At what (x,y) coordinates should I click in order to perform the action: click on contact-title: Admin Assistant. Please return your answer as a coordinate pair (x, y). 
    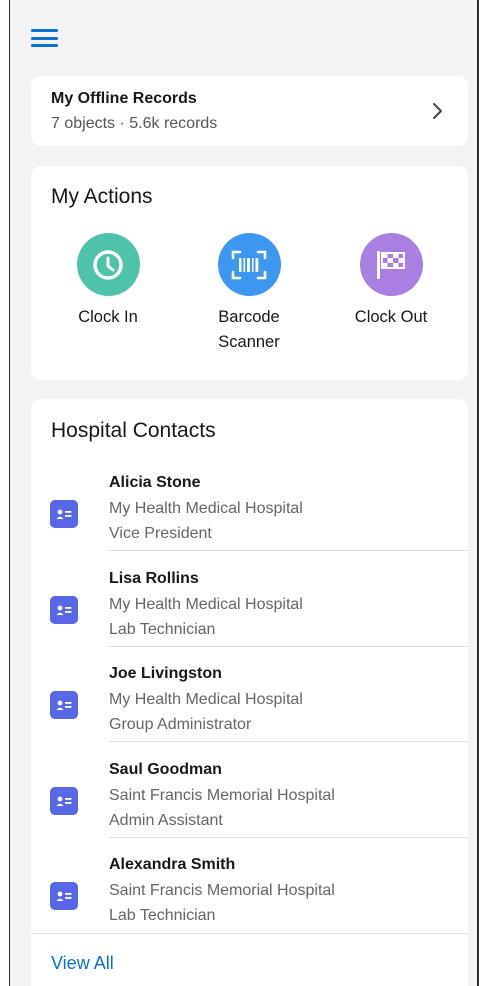
    Looking at the image, I should click on (166, 820).